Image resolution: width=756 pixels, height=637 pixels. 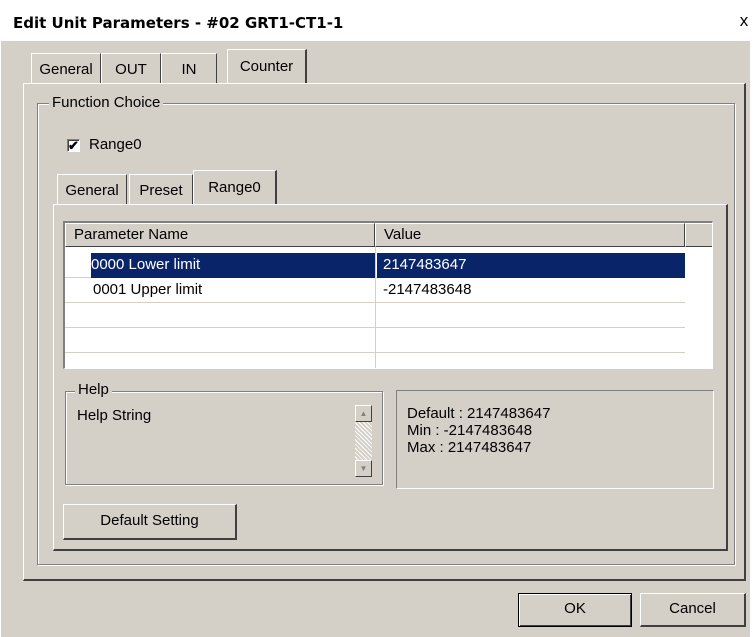 I want to click on default-setting-button: Default Setting, so click(x=150, y=522).